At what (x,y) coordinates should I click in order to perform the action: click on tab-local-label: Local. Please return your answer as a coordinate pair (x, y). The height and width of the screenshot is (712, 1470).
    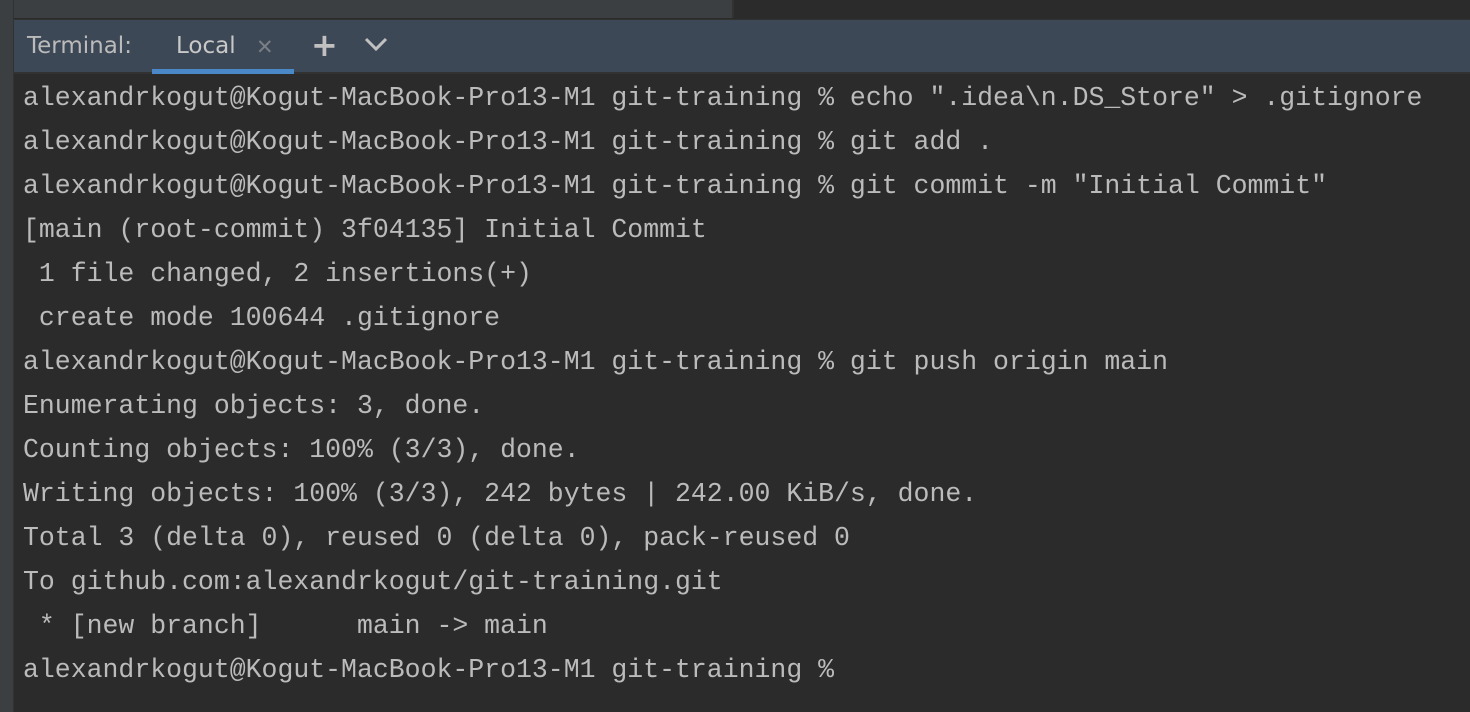
    Looking at the image, I should click on (206, 46).